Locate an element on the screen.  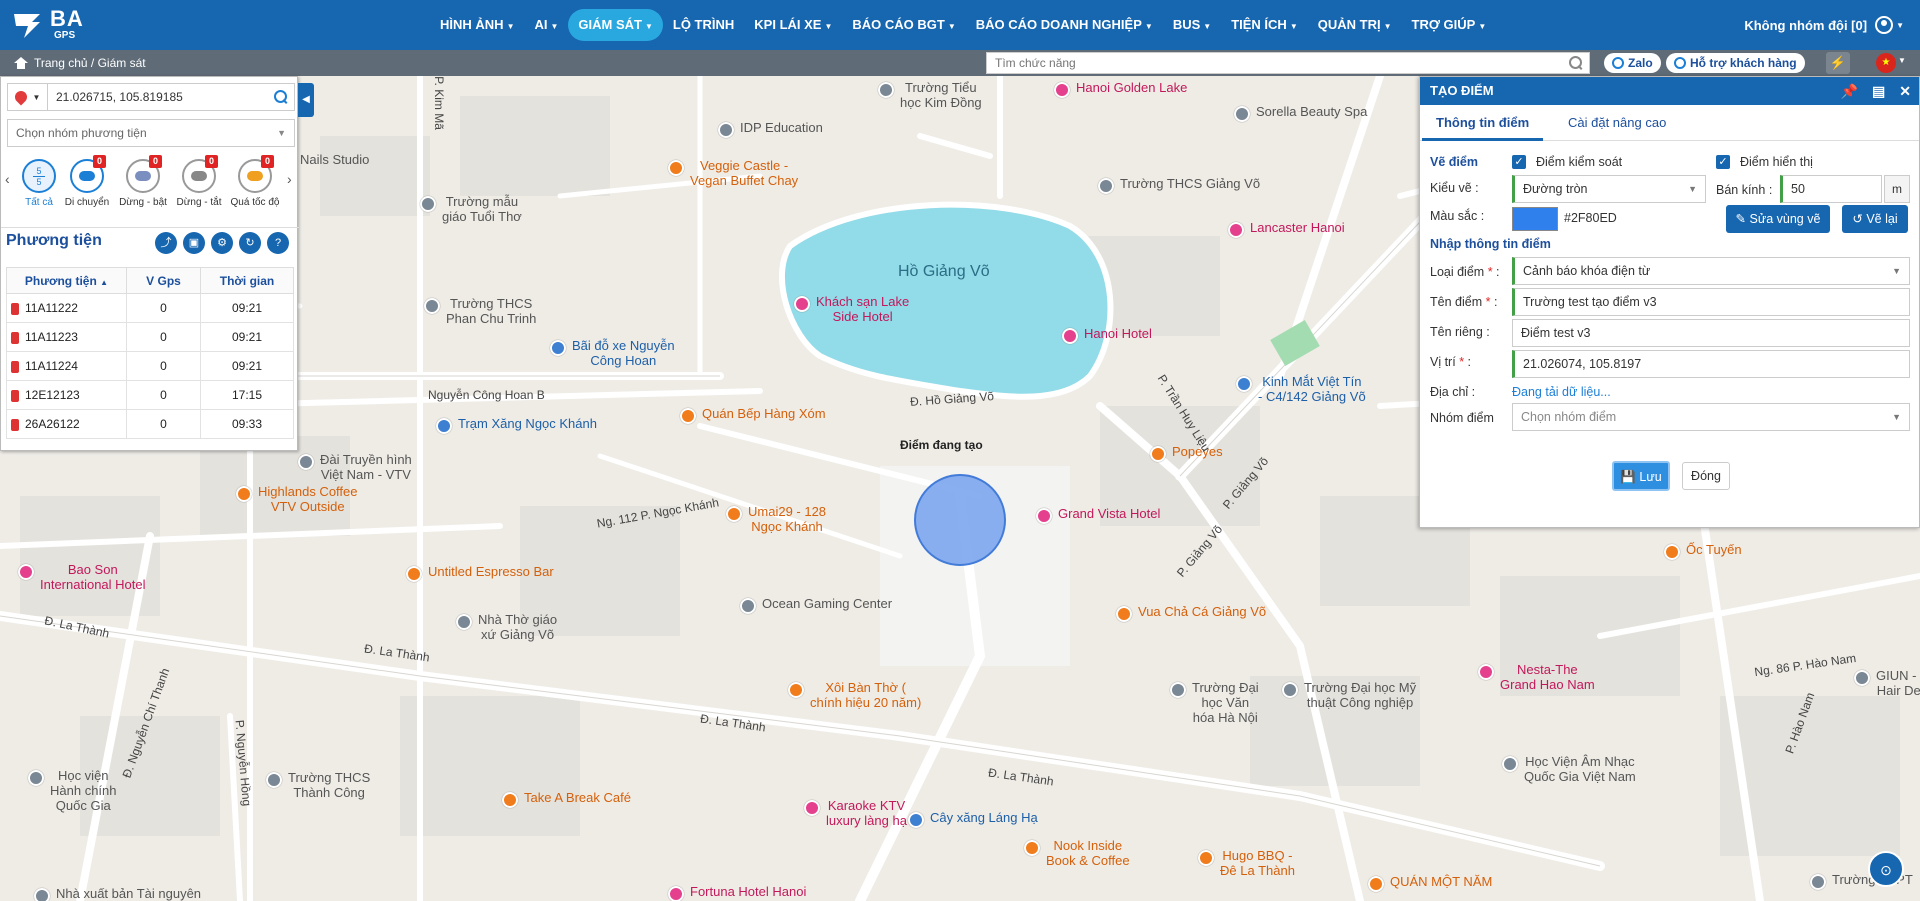
nav-item-10: TRỢ GIÚP ▼ is located at coordinates (1449, 25).